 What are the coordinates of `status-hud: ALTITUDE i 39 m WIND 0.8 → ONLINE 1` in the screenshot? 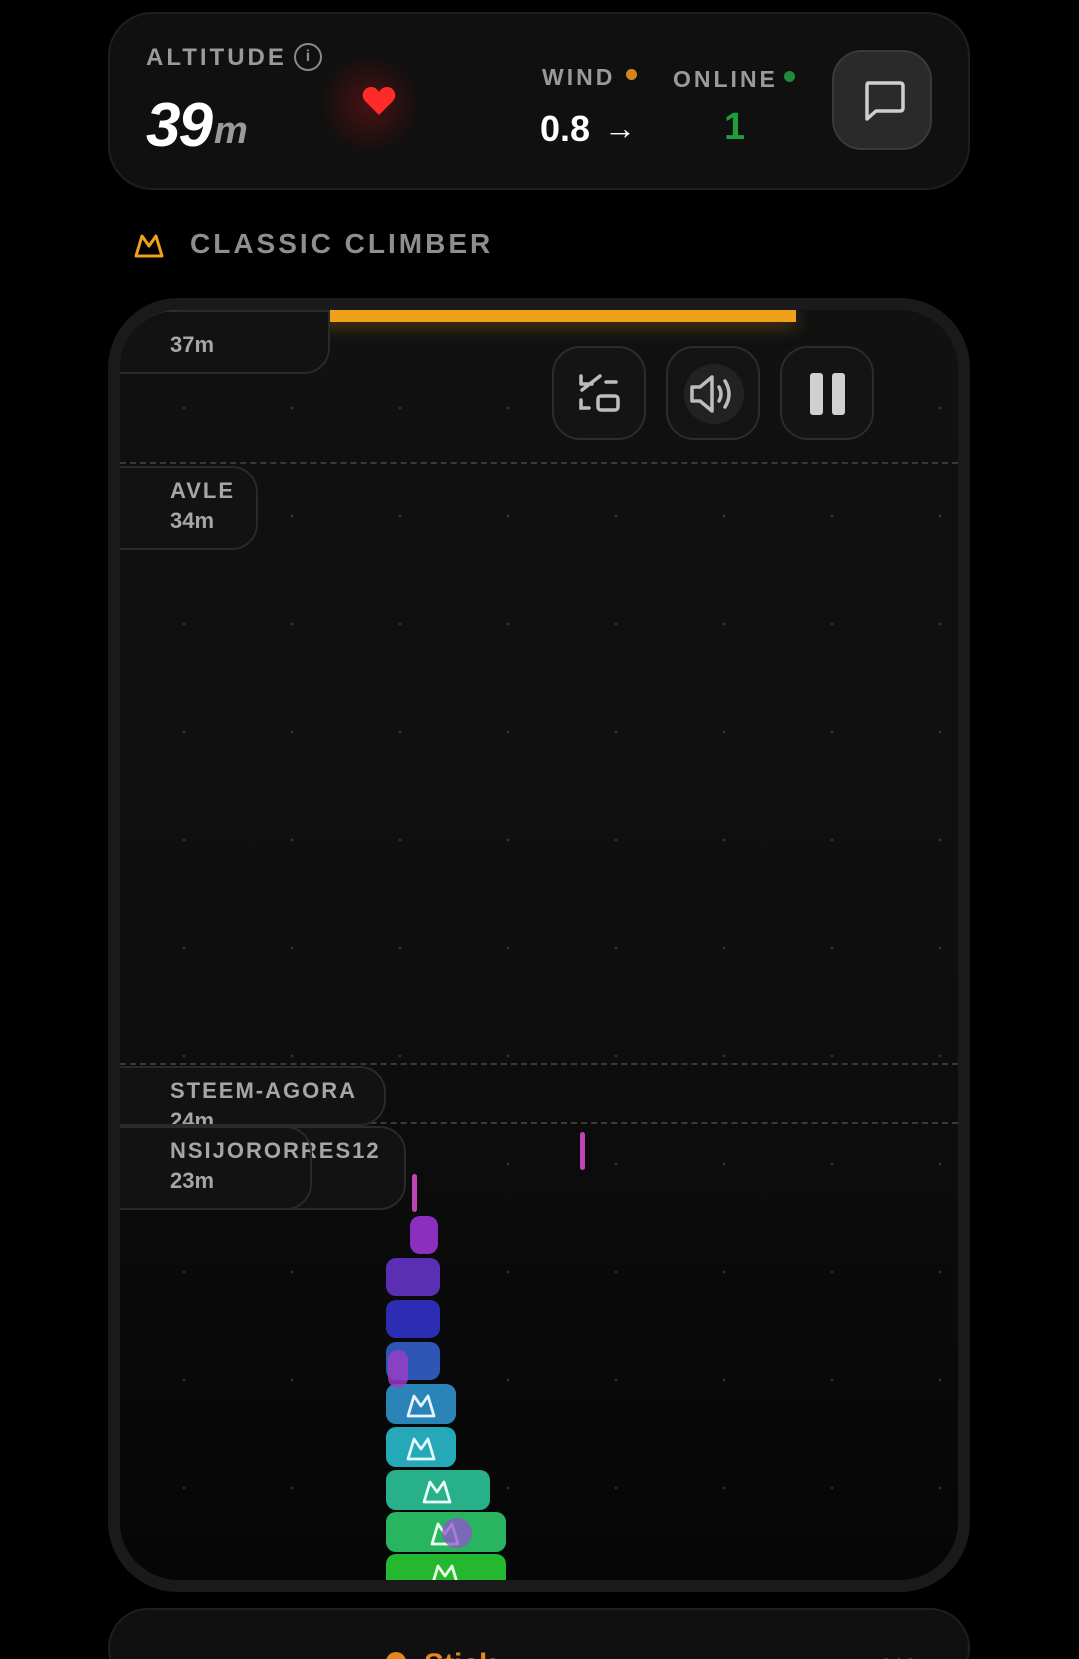 It's located at (539, 101).